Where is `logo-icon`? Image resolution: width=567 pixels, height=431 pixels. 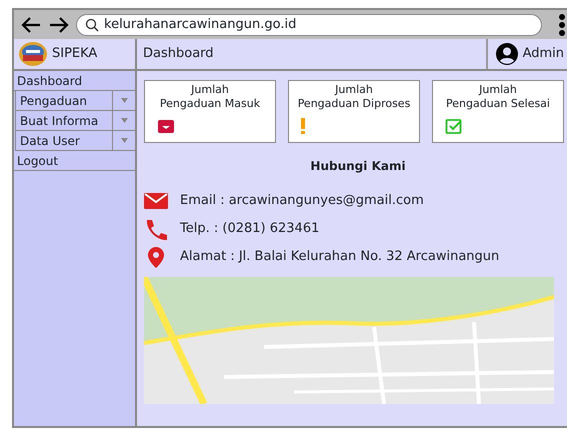
logo-icon is located at coordinates (33, 54).